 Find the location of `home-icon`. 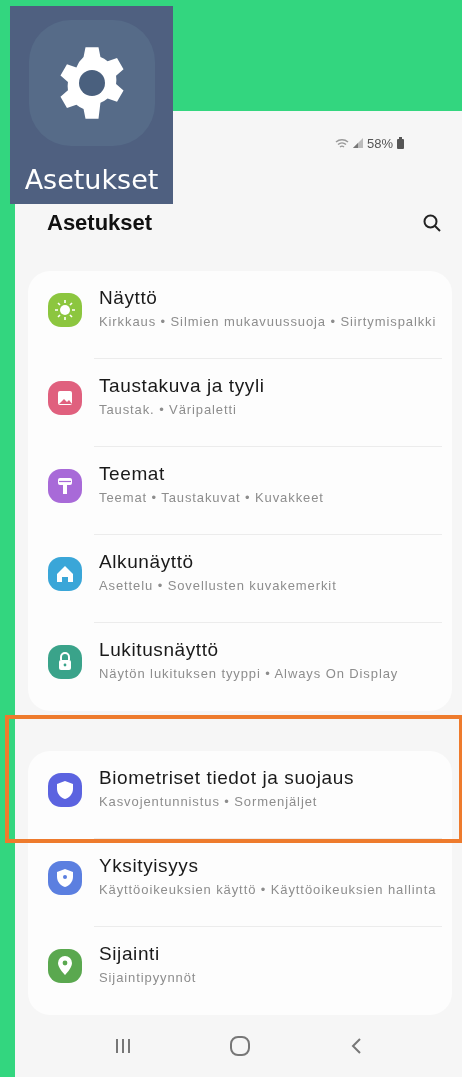

home-icon is located at coordinates (240, 1046).